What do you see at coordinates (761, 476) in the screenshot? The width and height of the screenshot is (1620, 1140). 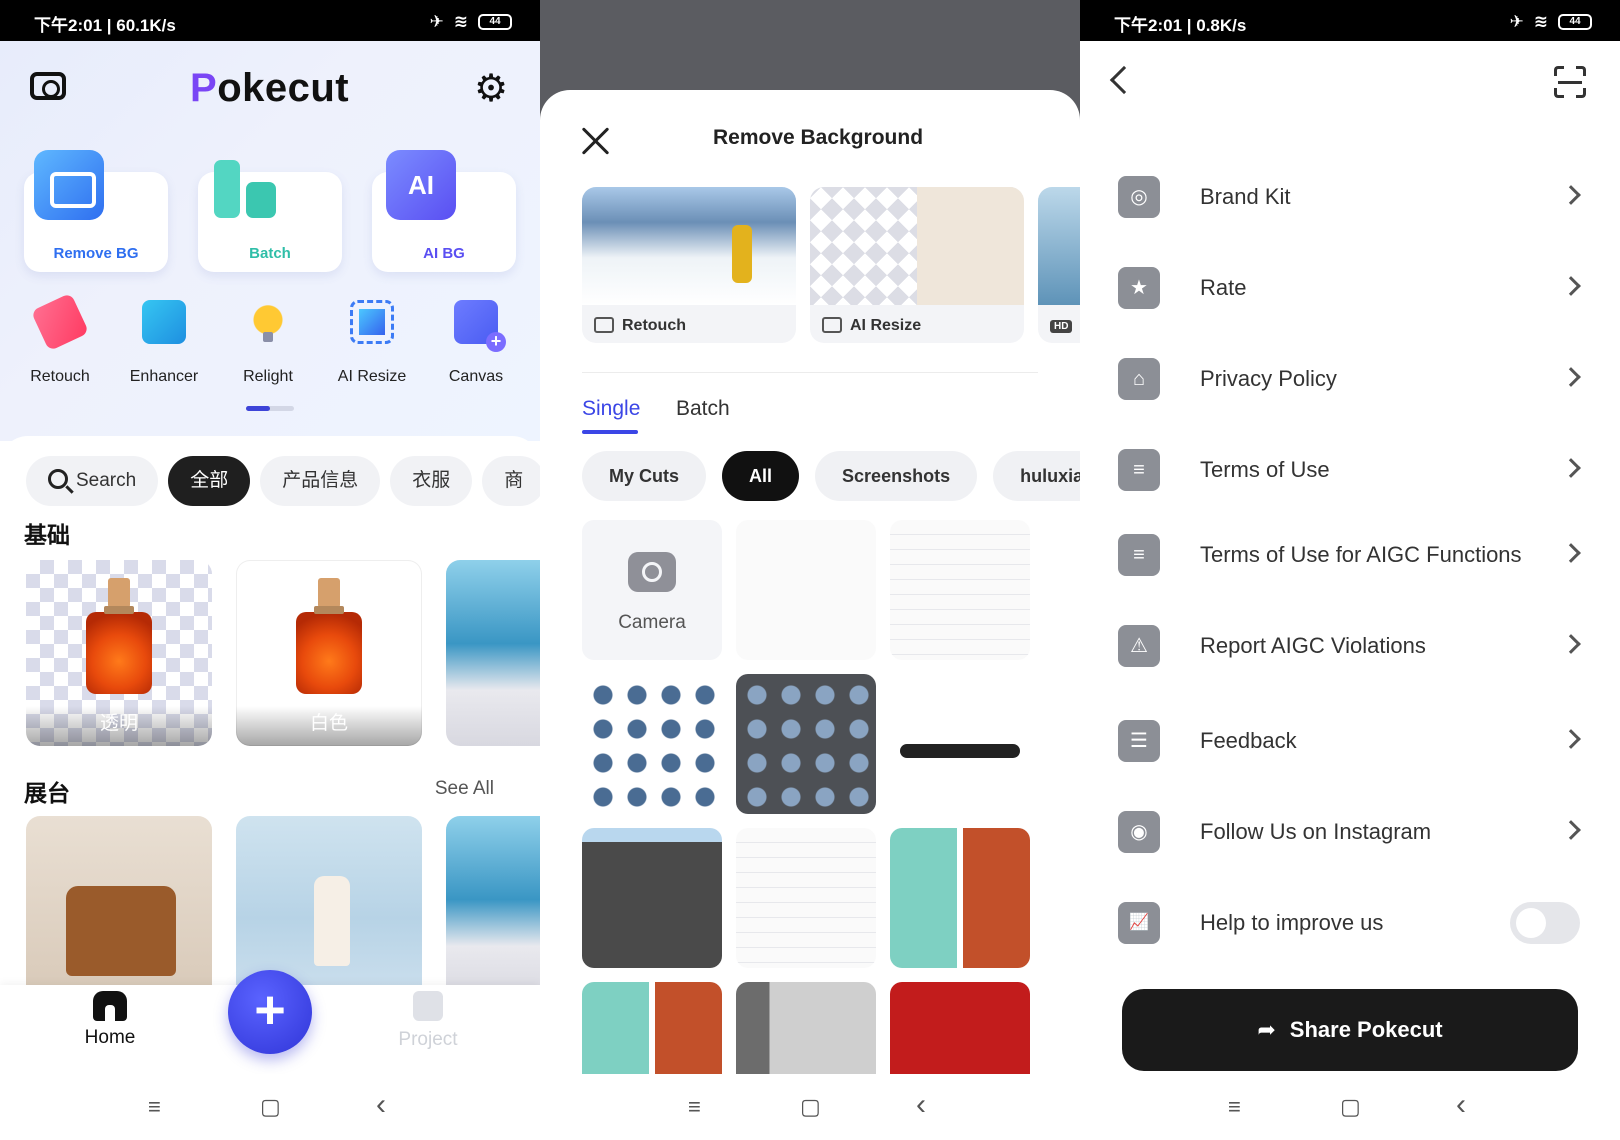 I see `chip-all: All` at bounding box center [761, 476].